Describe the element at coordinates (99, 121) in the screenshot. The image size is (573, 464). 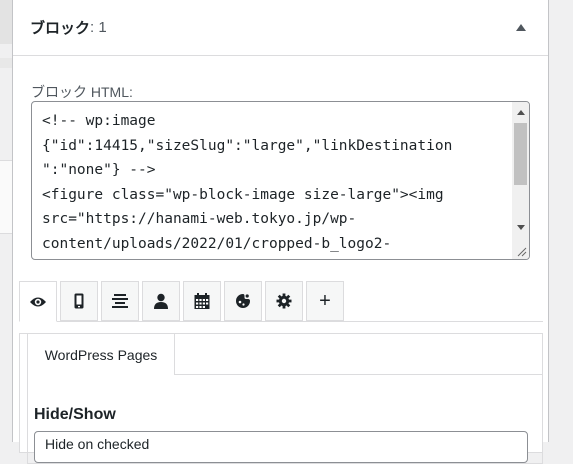
I see `code-line: <!-- wp:image` at that location.